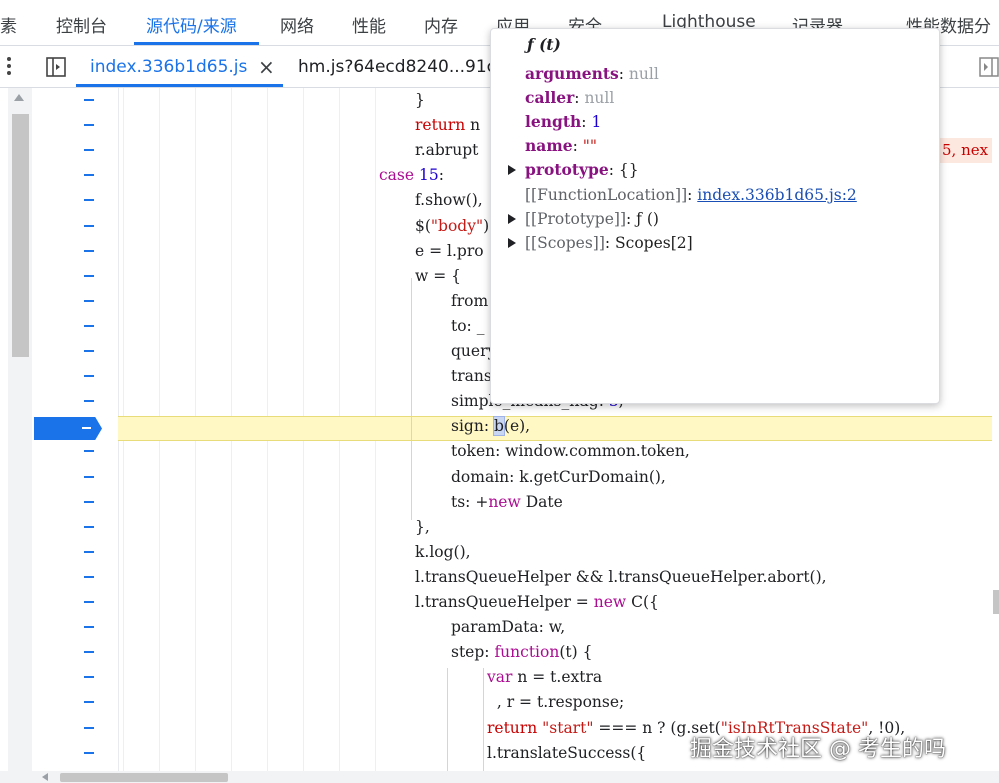 The width and height of the screenshot is (999, 783). Describe the element at coordinates (521, 652) in the screenshot. I see `code-line: step: function(t) {` at that location.